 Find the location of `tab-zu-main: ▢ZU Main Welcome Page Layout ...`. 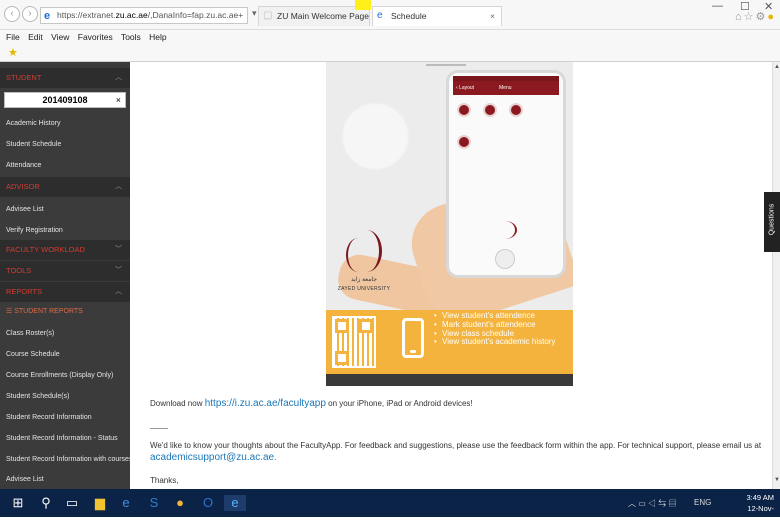

tab-zu-main: ▢ZU Main Welcome Page Layout ... is located at coordinates (314, 16).